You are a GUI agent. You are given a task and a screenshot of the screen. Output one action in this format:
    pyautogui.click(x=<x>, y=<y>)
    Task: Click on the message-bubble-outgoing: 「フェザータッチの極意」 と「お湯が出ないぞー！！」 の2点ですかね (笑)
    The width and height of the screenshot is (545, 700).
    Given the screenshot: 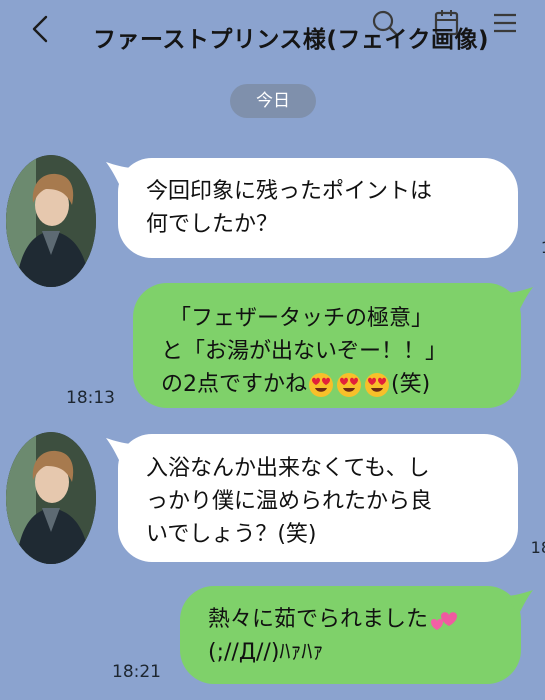 What is the action you would take?
    pyautogui.click(x=333, y=345)
    